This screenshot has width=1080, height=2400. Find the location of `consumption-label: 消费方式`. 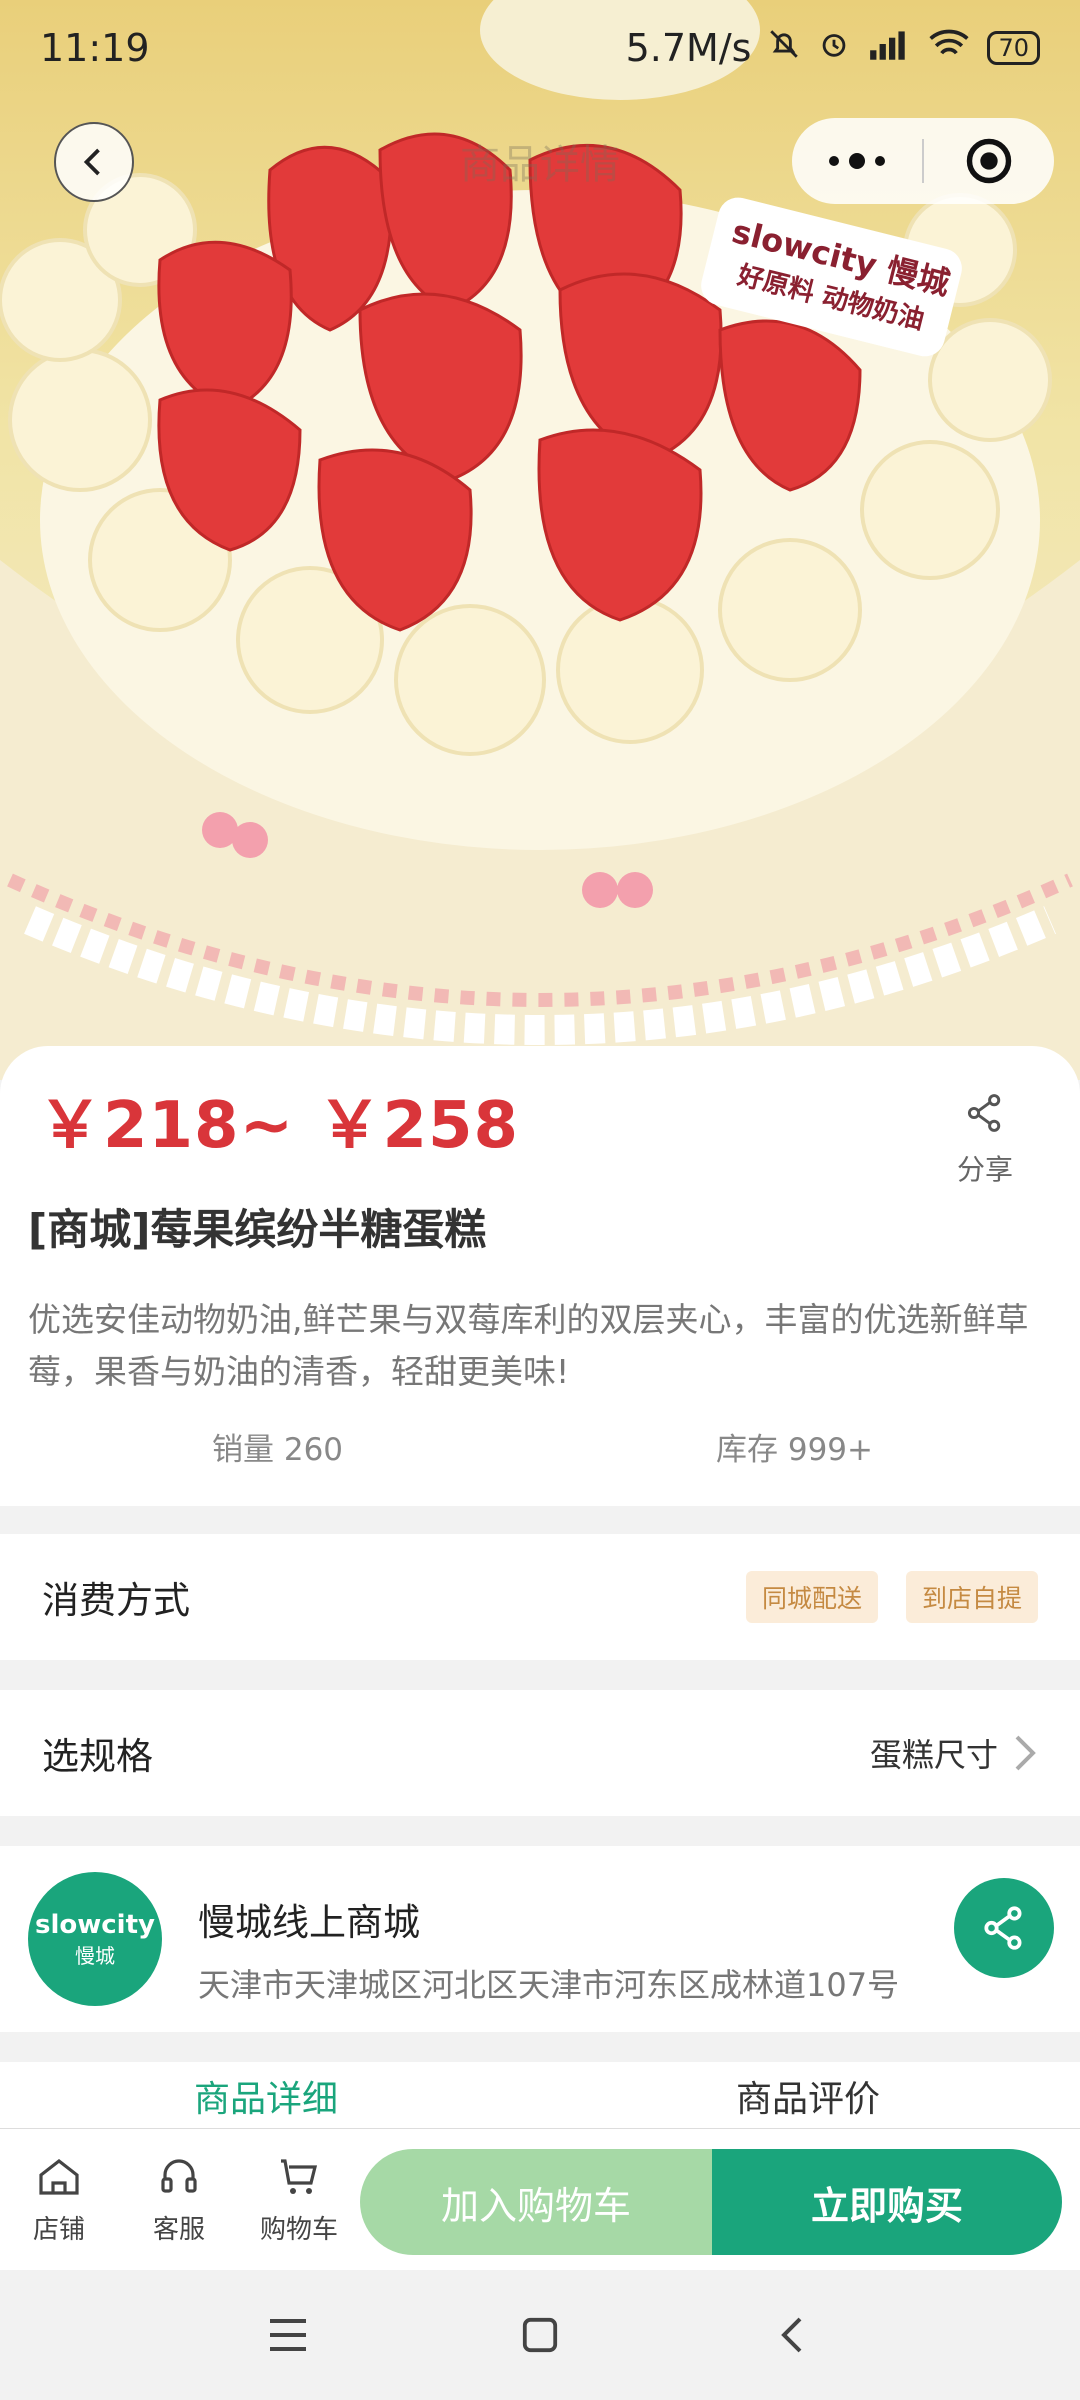

consumption-label: 消费方式 is located at coordinates (116, 1600).